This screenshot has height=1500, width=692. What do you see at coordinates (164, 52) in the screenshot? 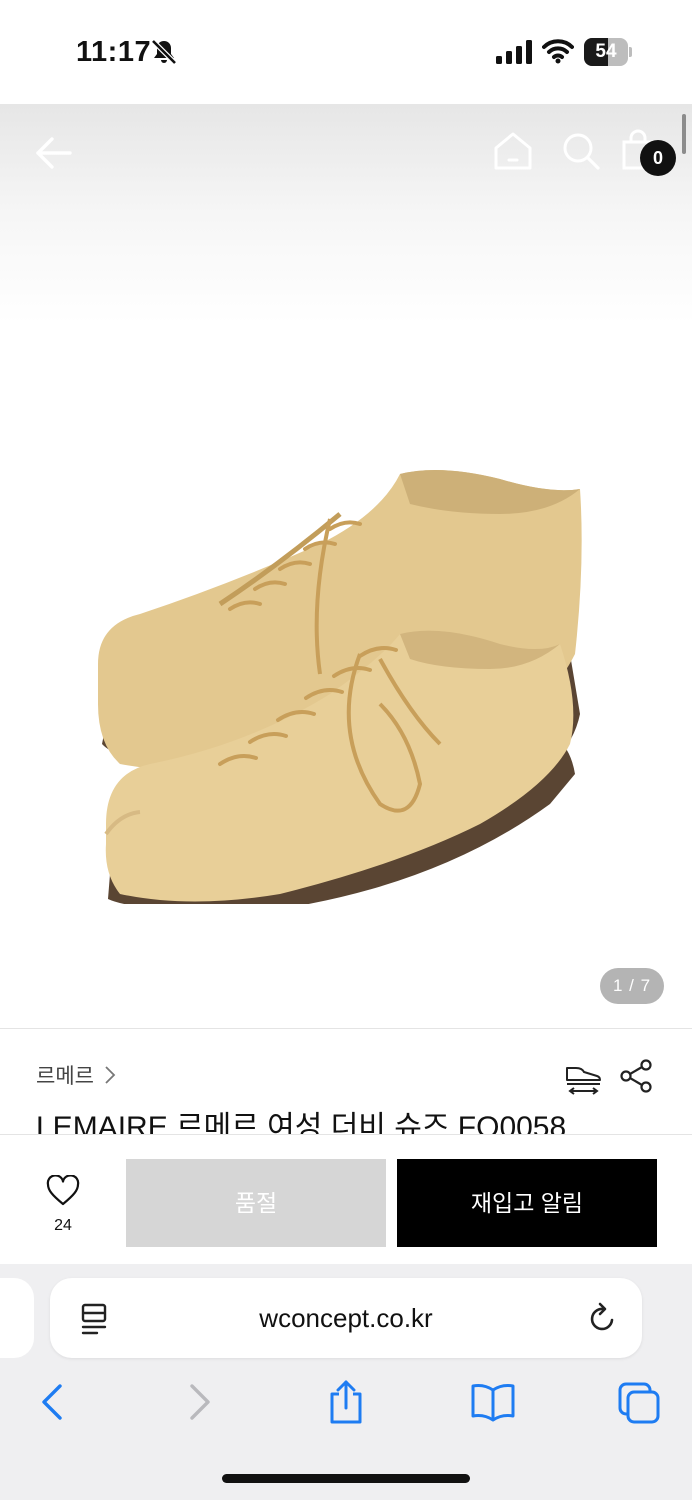
I see `bell-slash-icon` at bounding box center [164, 52].